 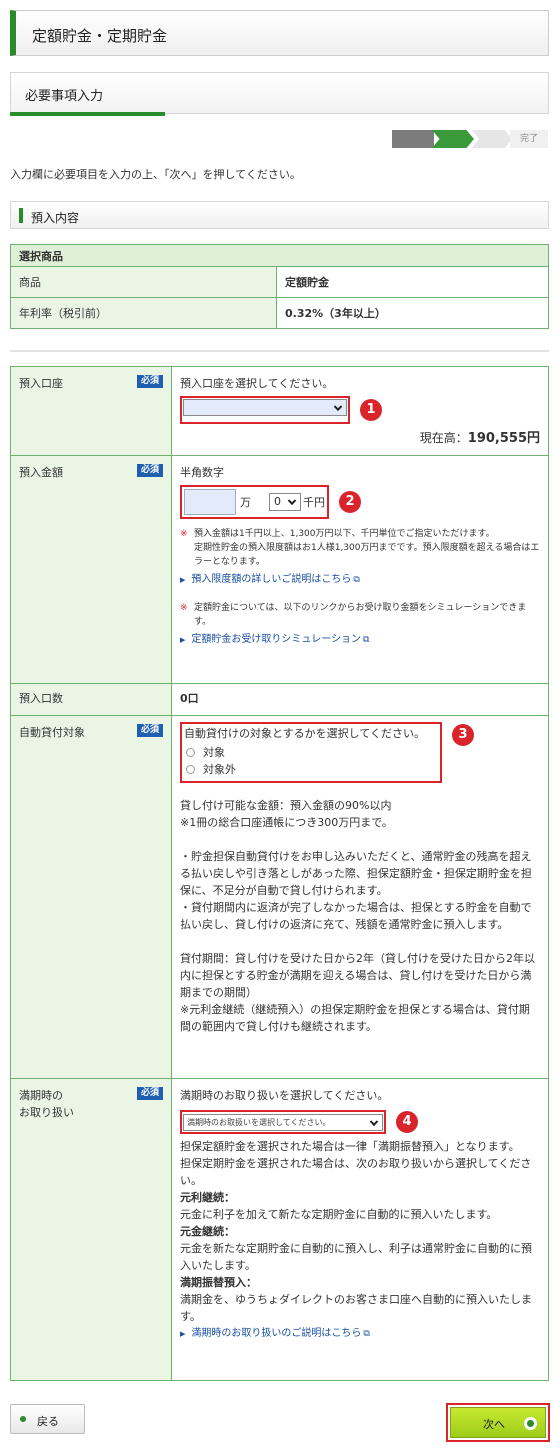 I want to click on maturity-select: 満期時のお取扱いを選択してください。, so click(x=283, y=1122).